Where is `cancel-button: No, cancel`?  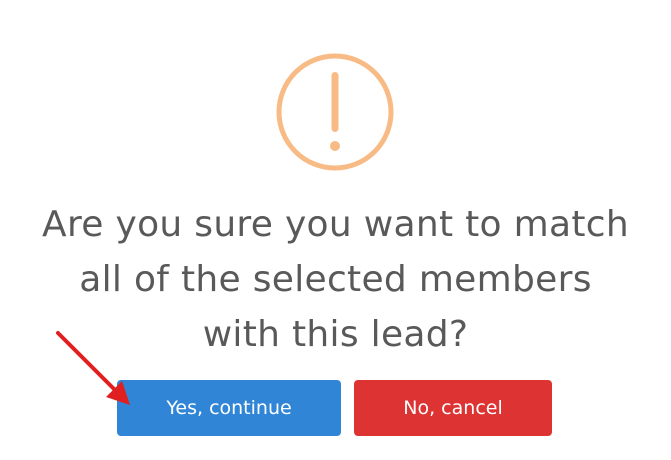
cancel-button: No, cancel is located at coordinates (453, 408).